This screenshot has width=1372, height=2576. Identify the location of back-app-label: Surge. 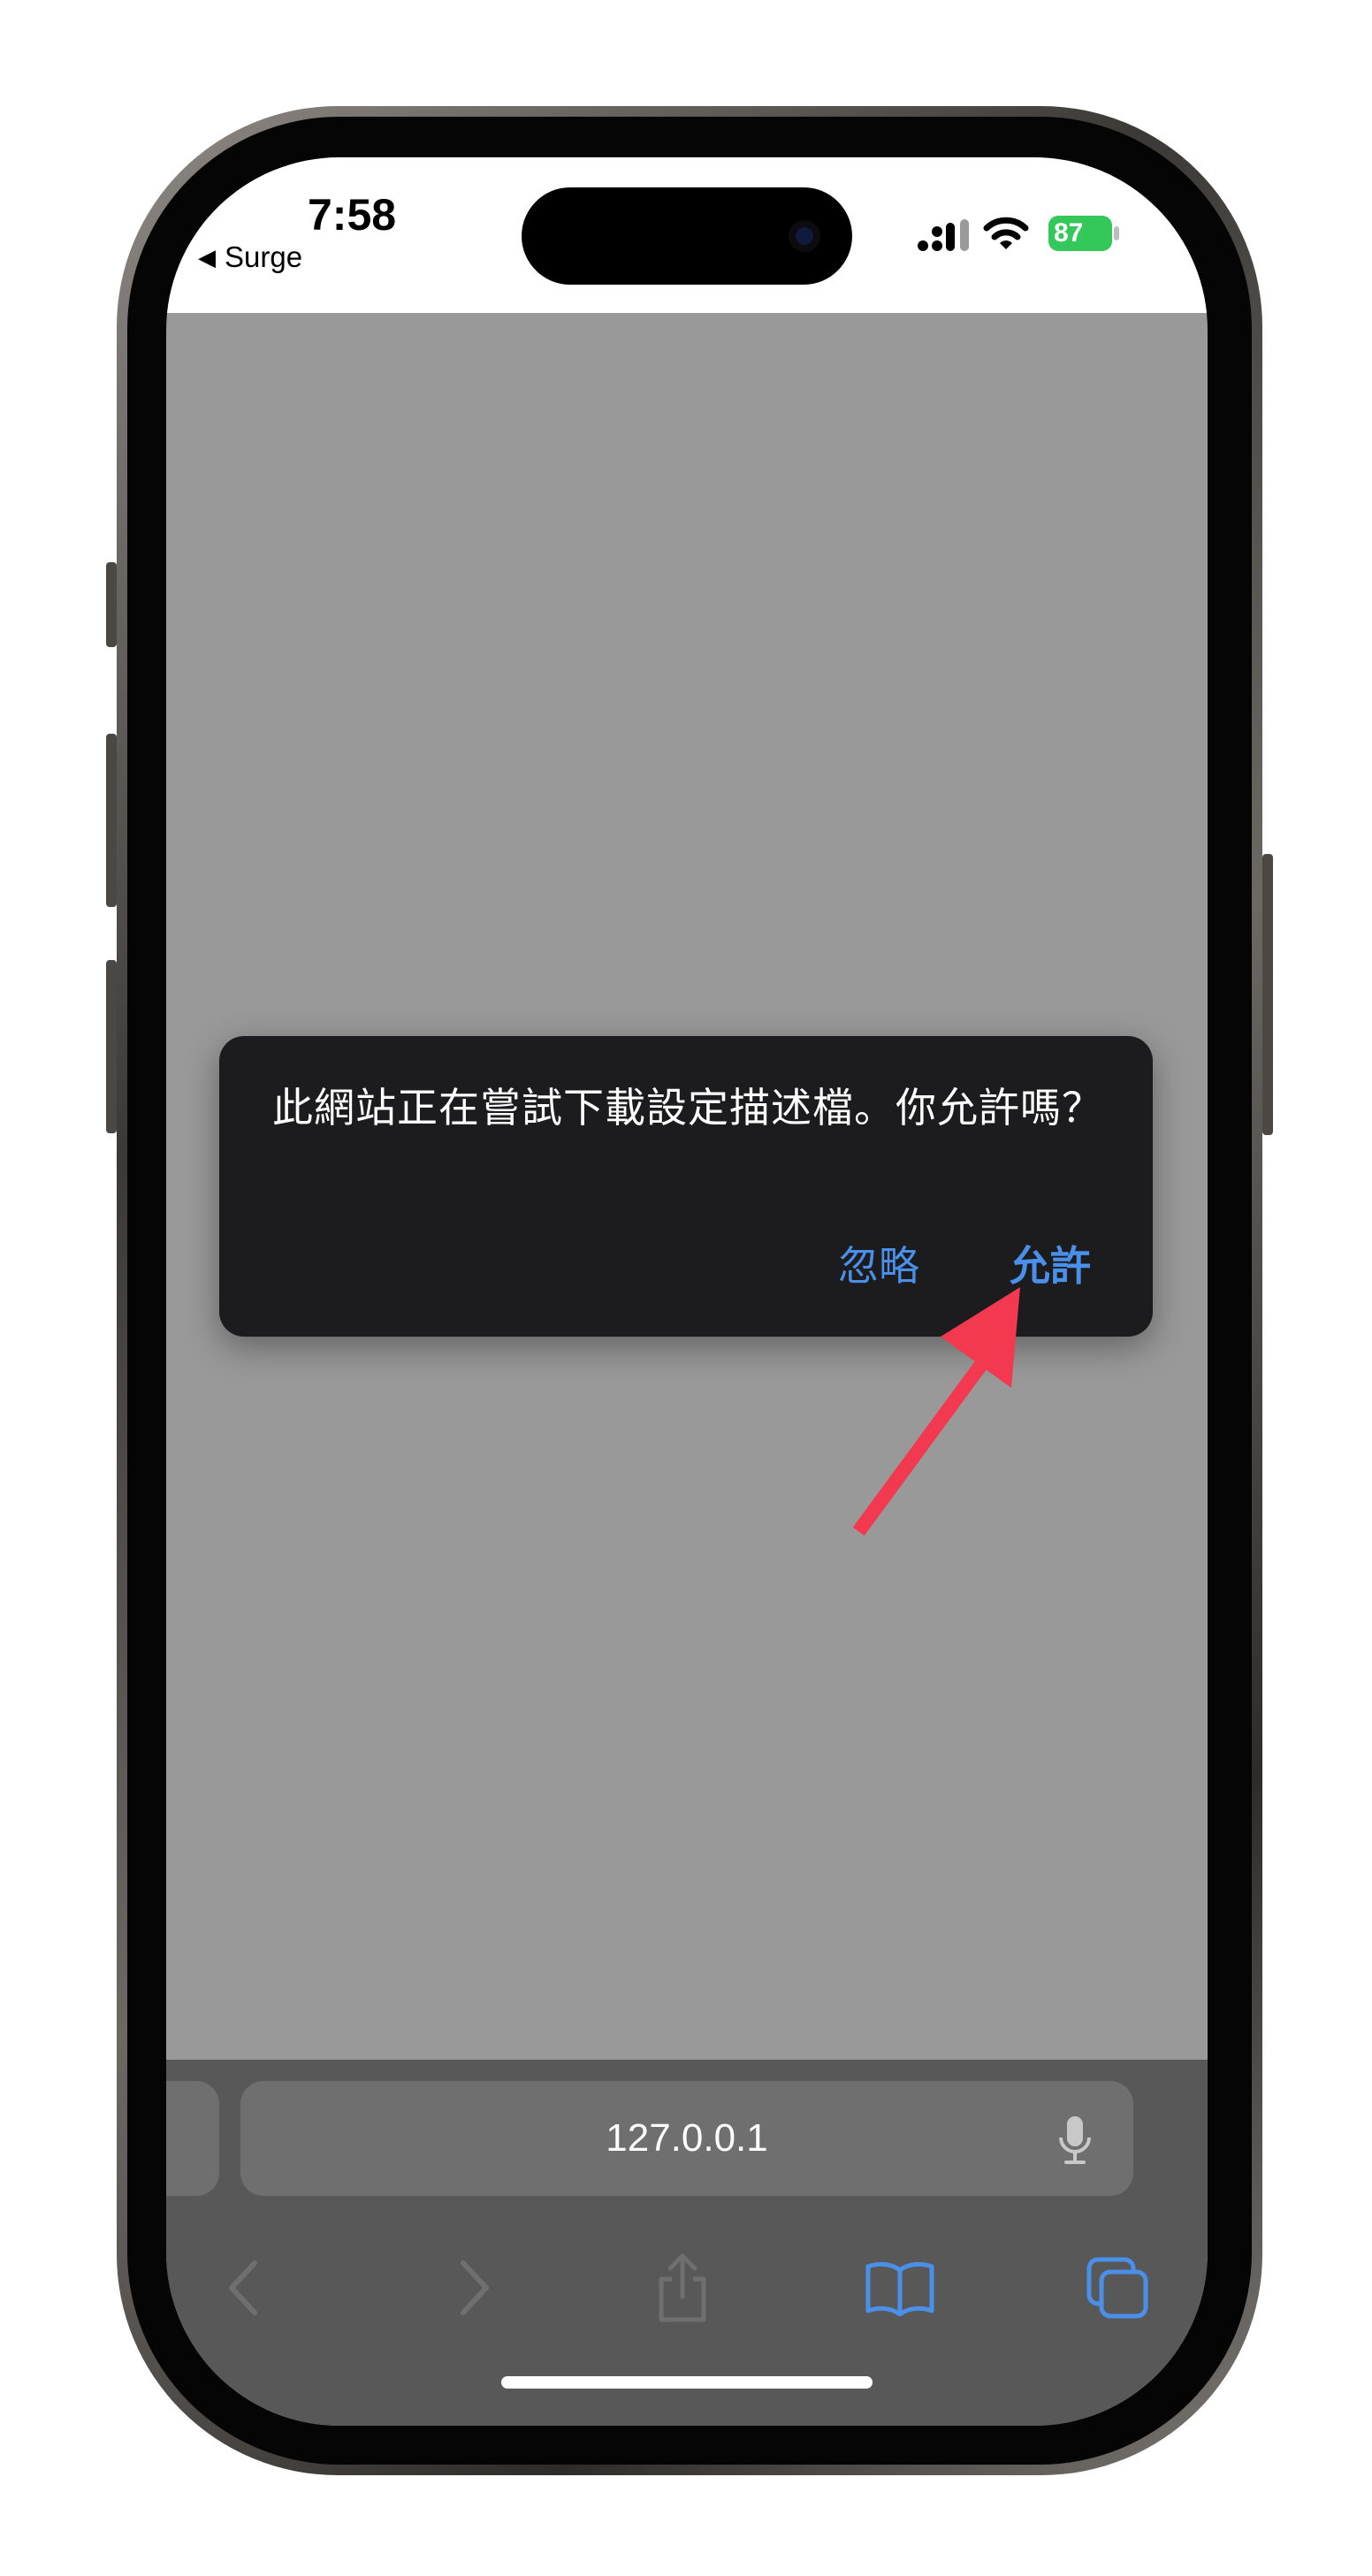
(264, 256).